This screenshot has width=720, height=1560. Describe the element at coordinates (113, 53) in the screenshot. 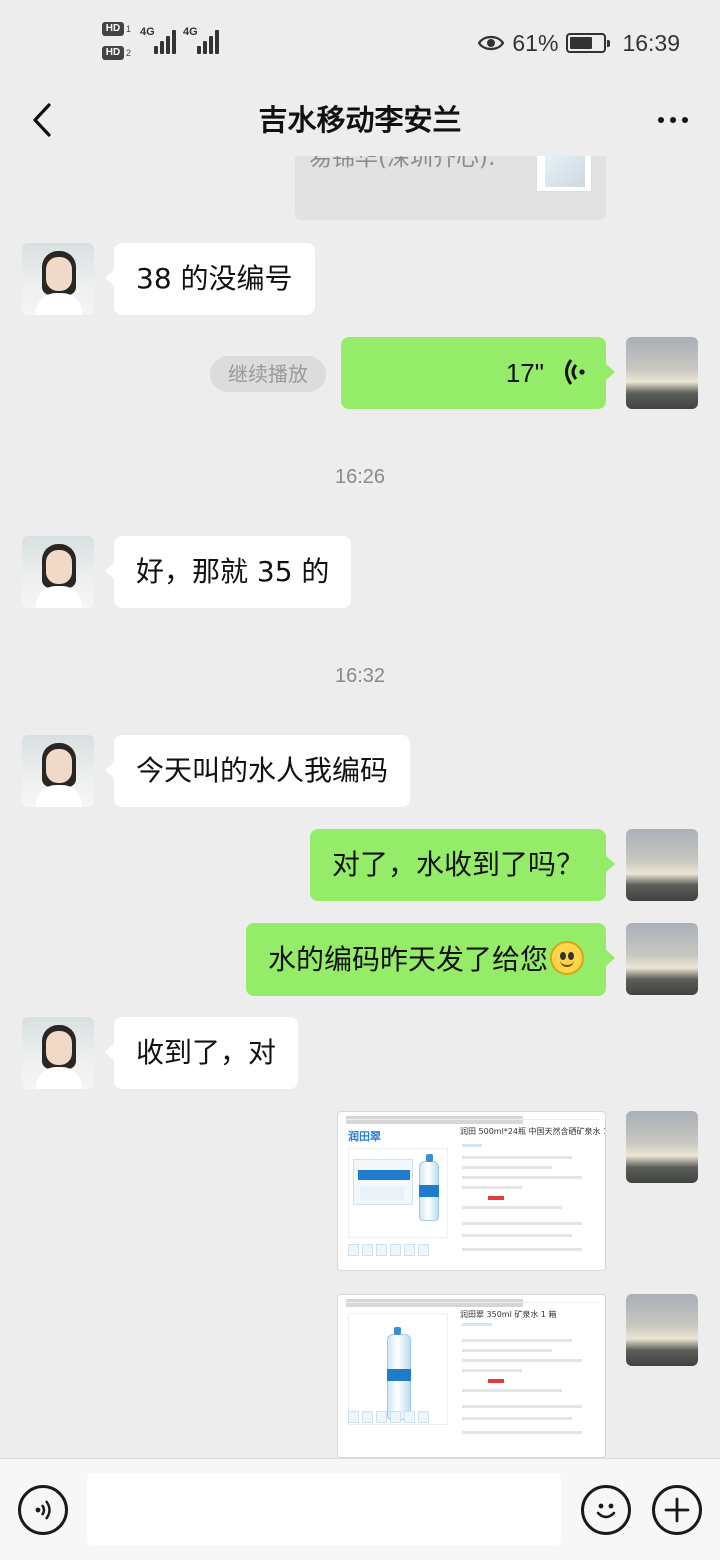

I see `hd-badge-2: HD` at that location.